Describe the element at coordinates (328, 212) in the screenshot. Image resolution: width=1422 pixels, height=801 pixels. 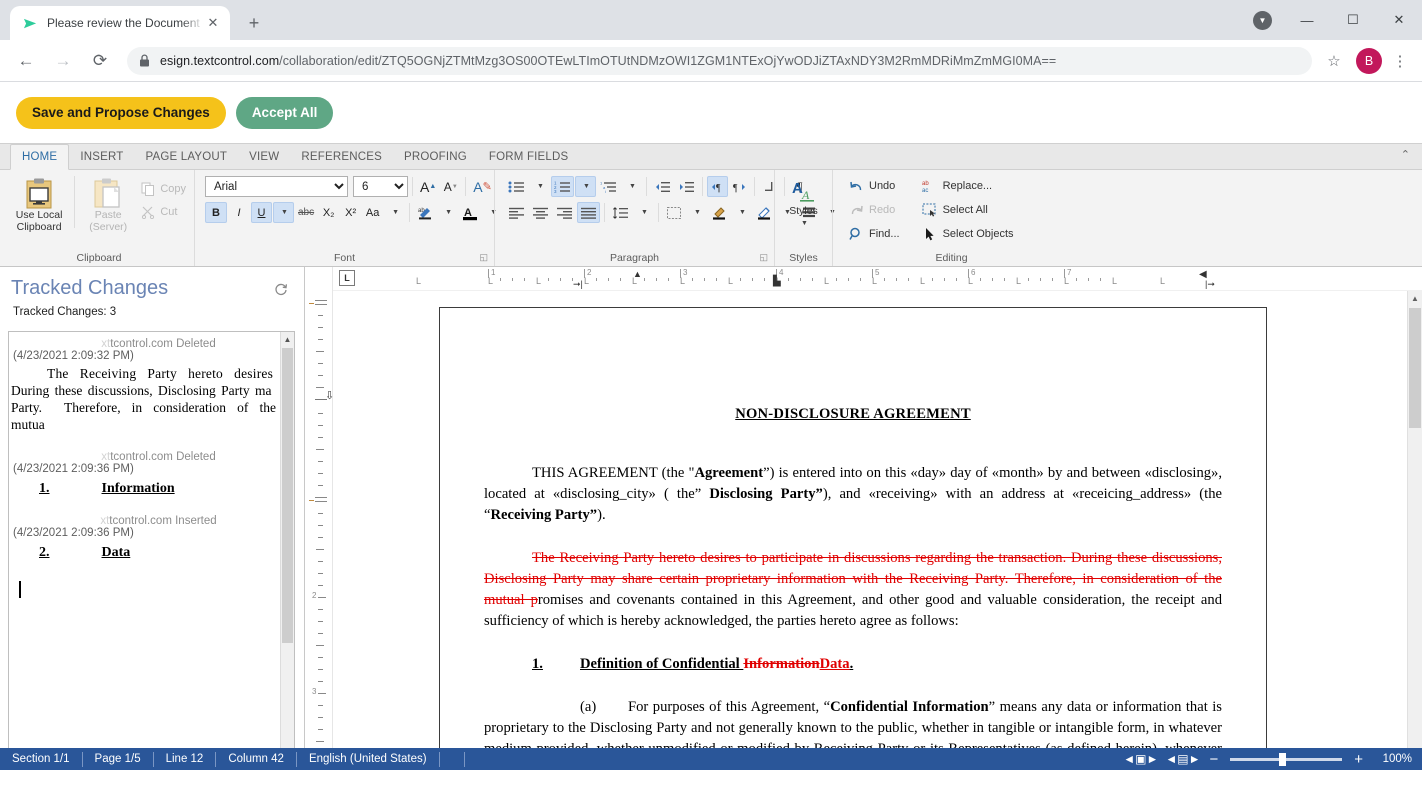
I see `subscript-button: X₂` at that location.